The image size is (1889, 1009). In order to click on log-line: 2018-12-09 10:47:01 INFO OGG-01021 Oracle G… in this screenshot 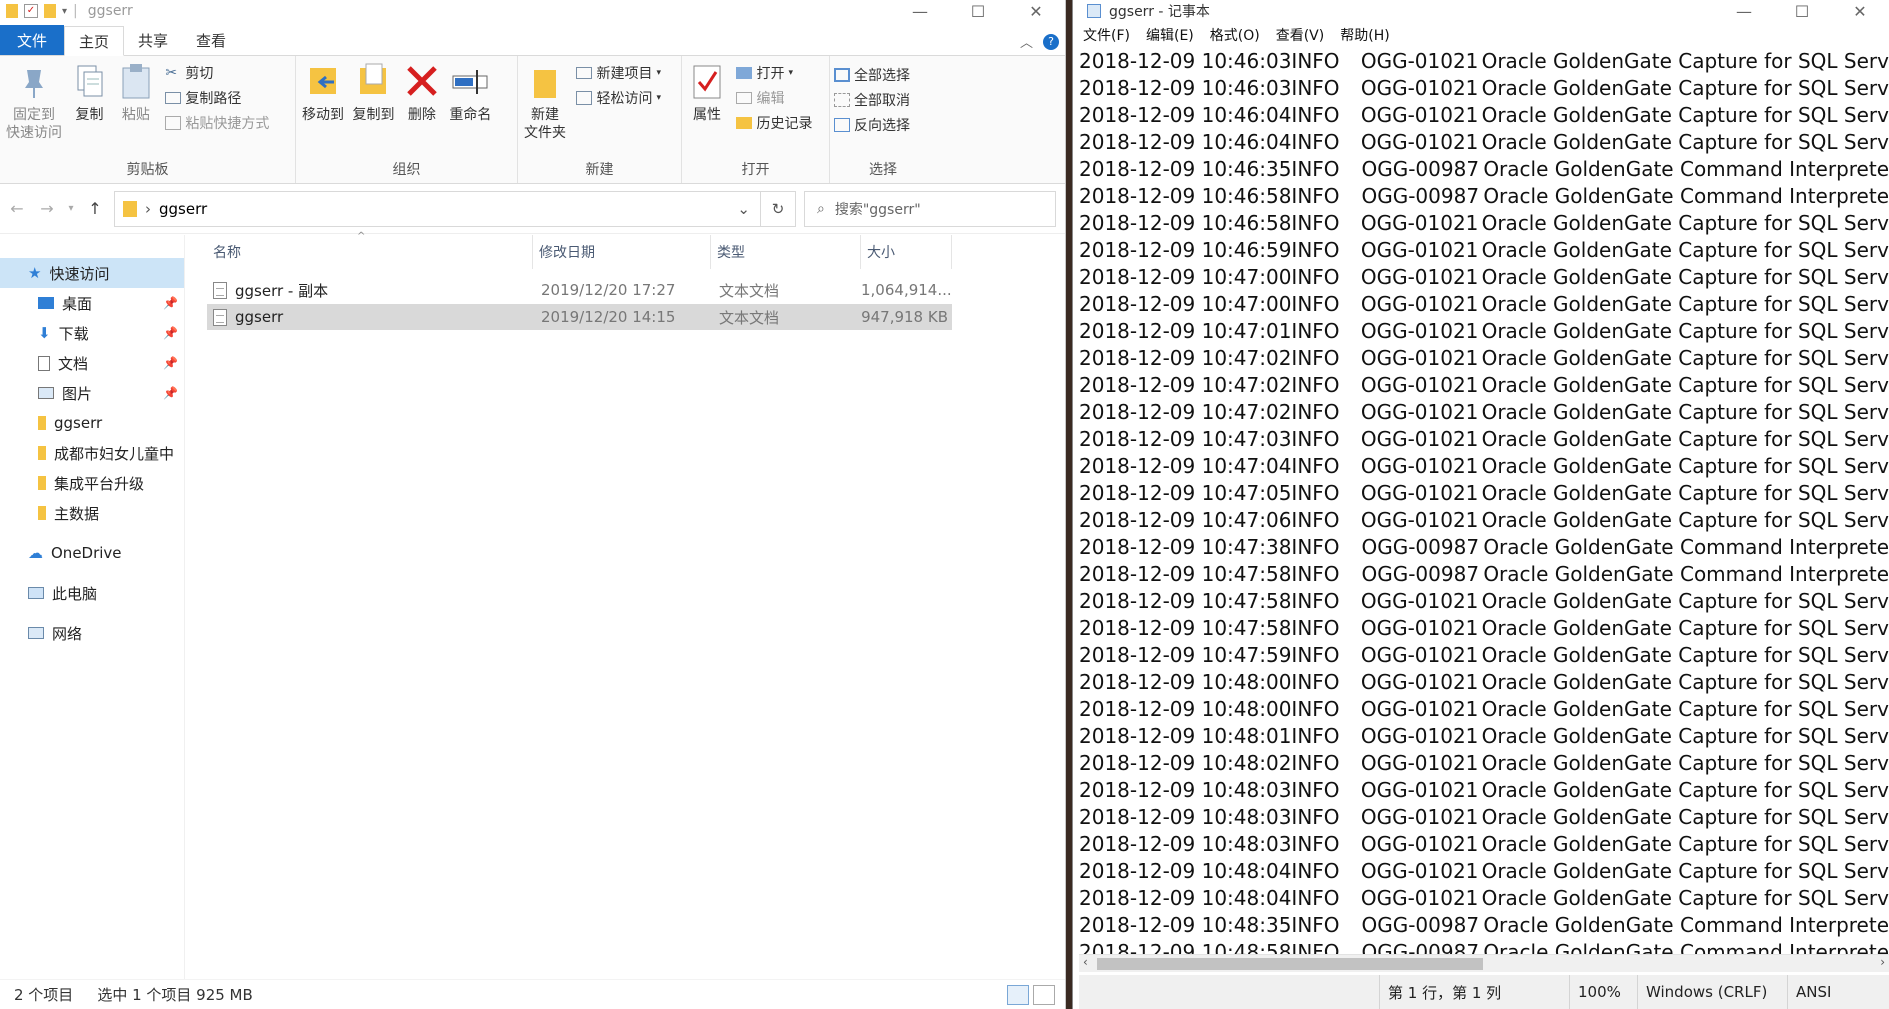, I will do `click(1484, 331)`.